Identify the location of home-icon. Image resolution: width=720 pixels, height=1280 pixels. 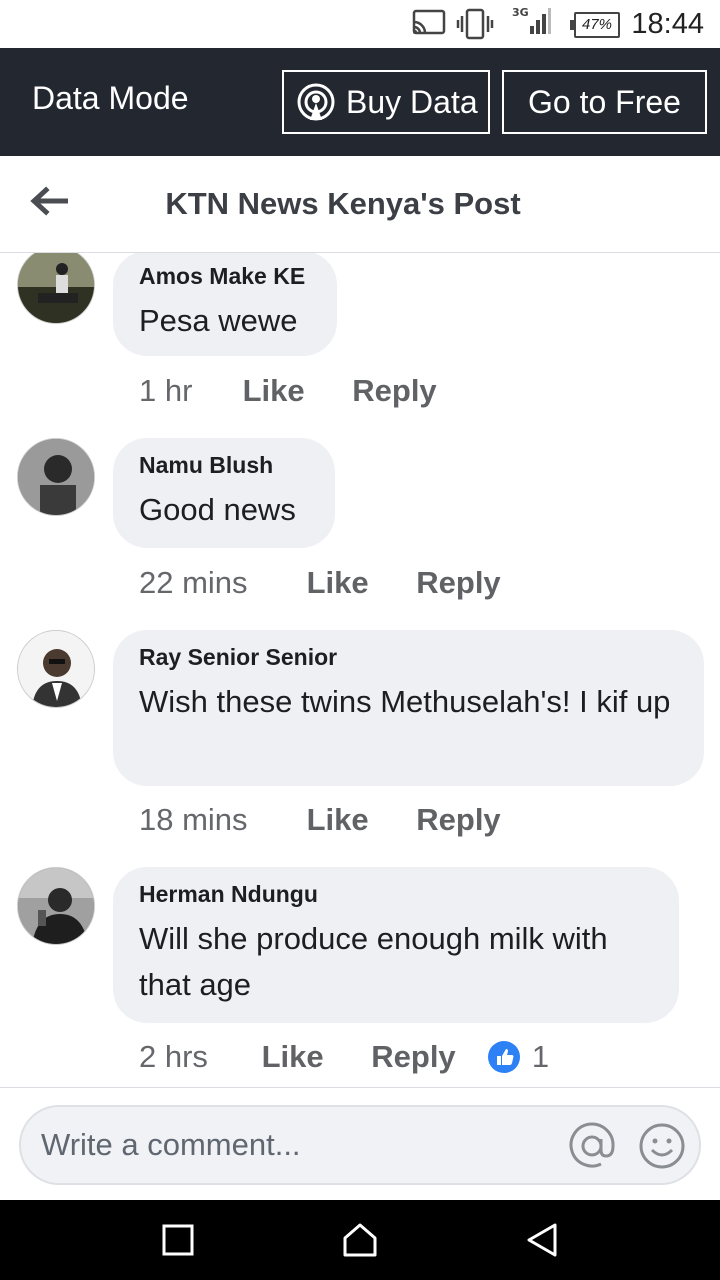
(360, 1240).